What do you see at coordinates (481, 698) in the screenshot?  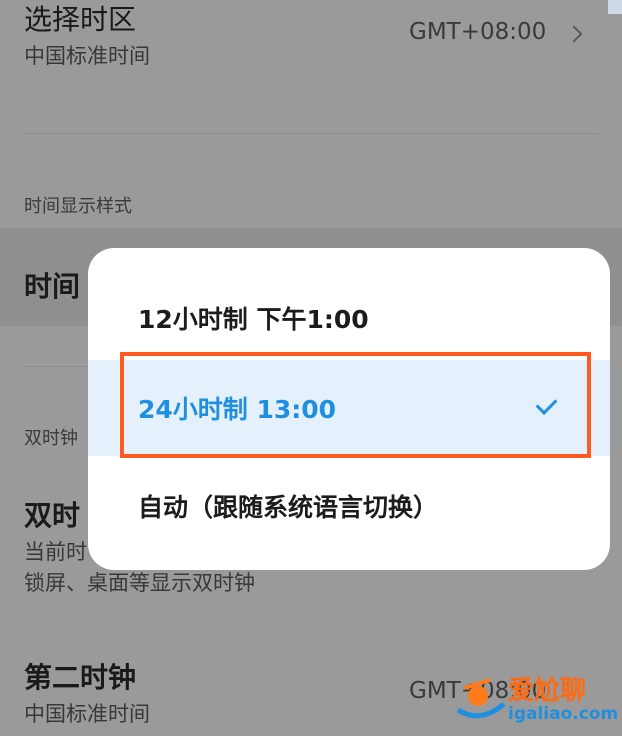 I see `watermark-logo-icon` at bounding box center [481, 698].